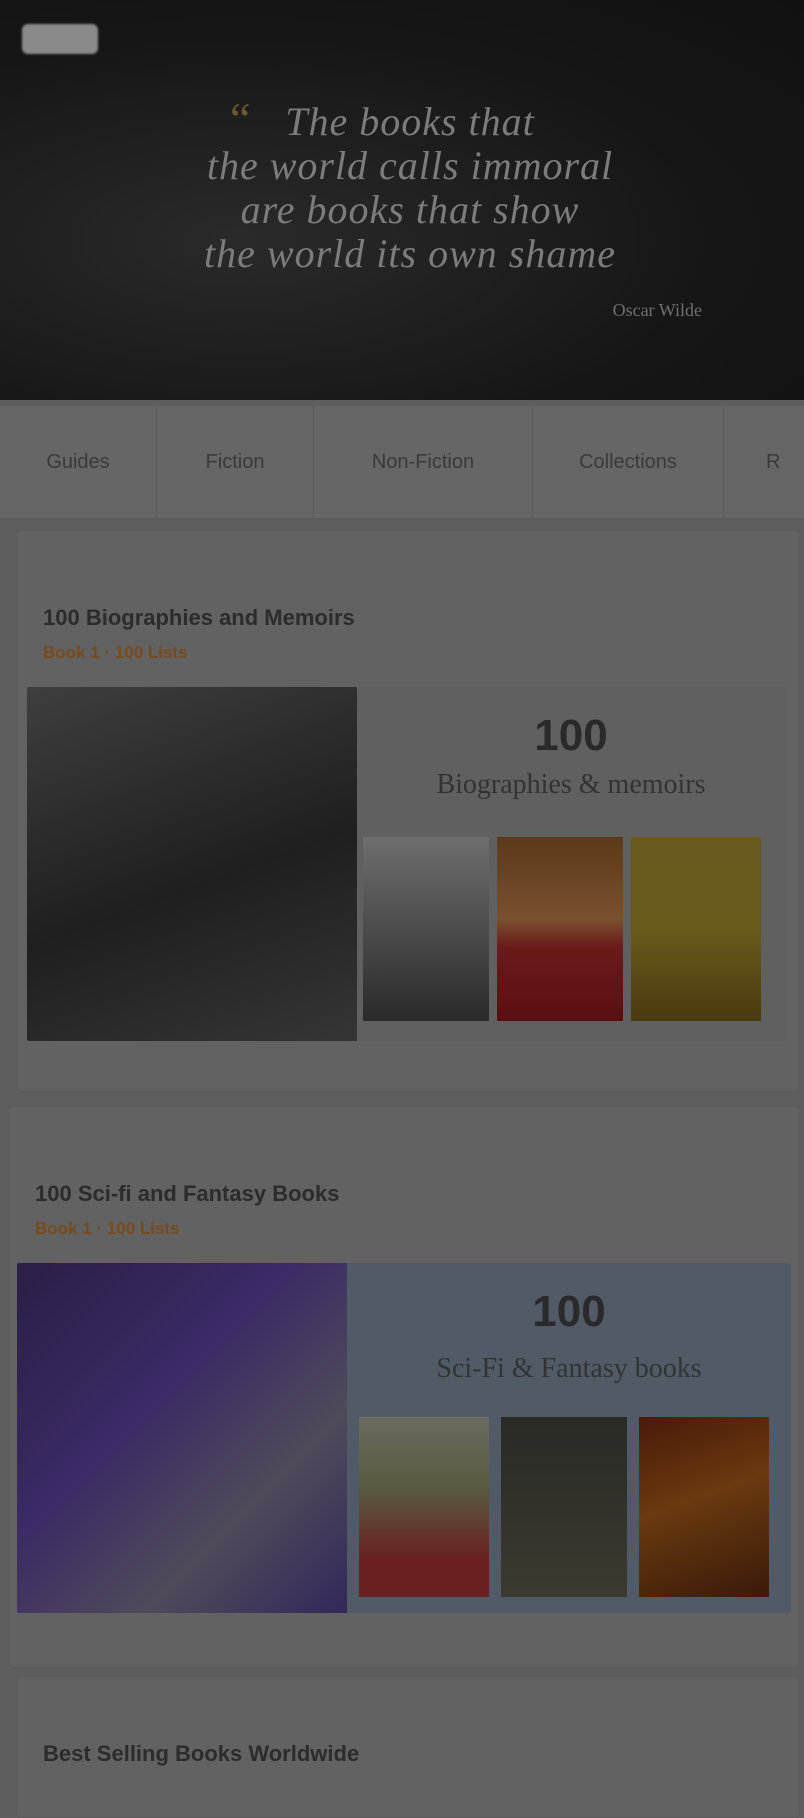  What do you see at coordinates (569, 1368) in the screenshot?
I see `banner-label: Sci-Fi & Fantasy books` at bounding box center [569, 1368].